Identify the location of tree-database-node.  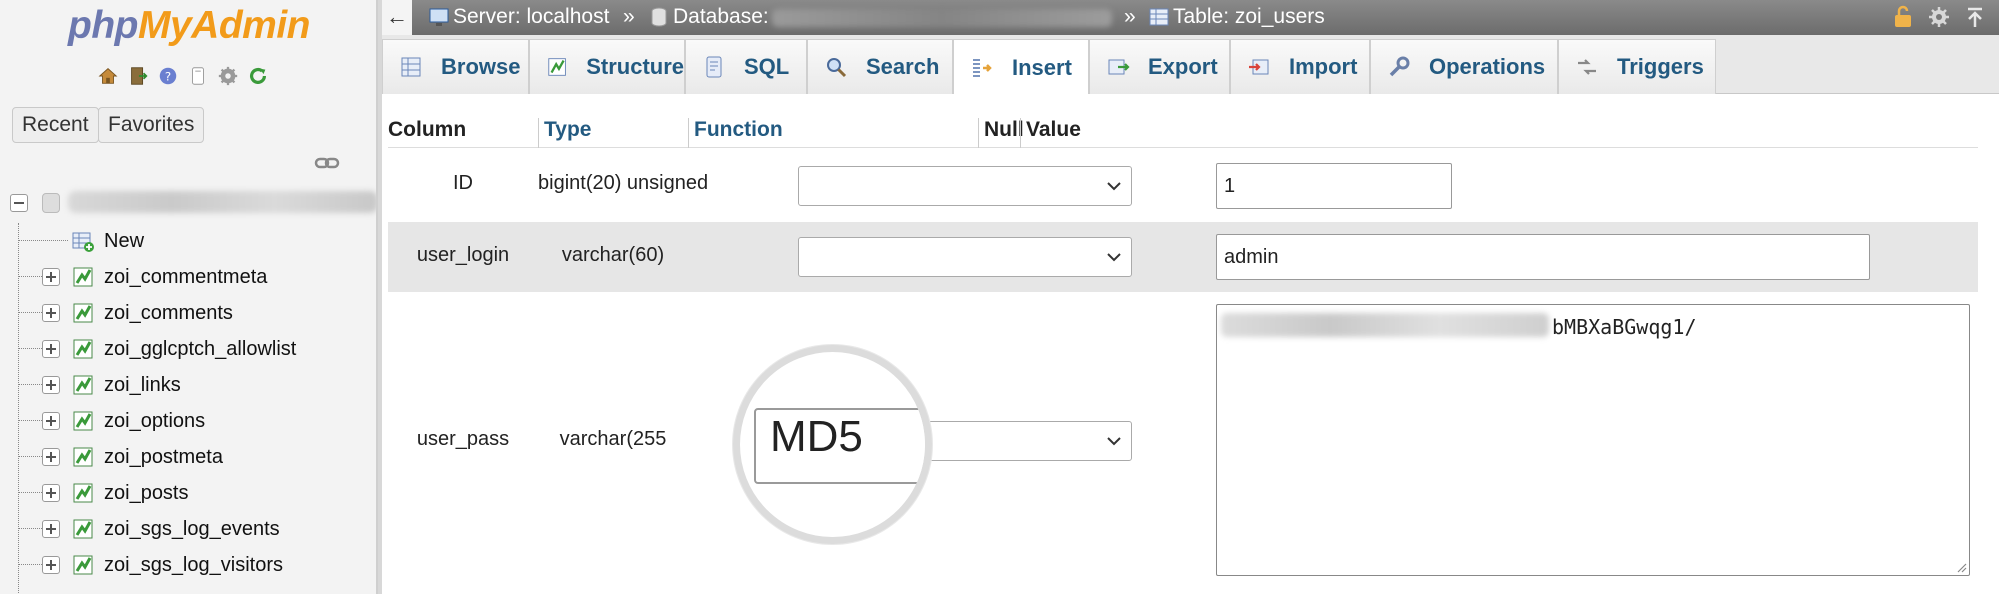
(192, 202).